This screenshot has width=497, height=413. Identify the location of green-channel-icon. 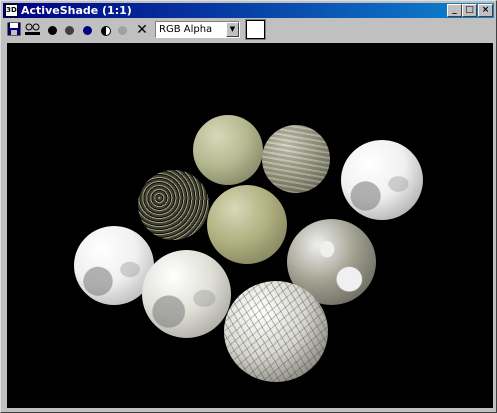
(69, 30).